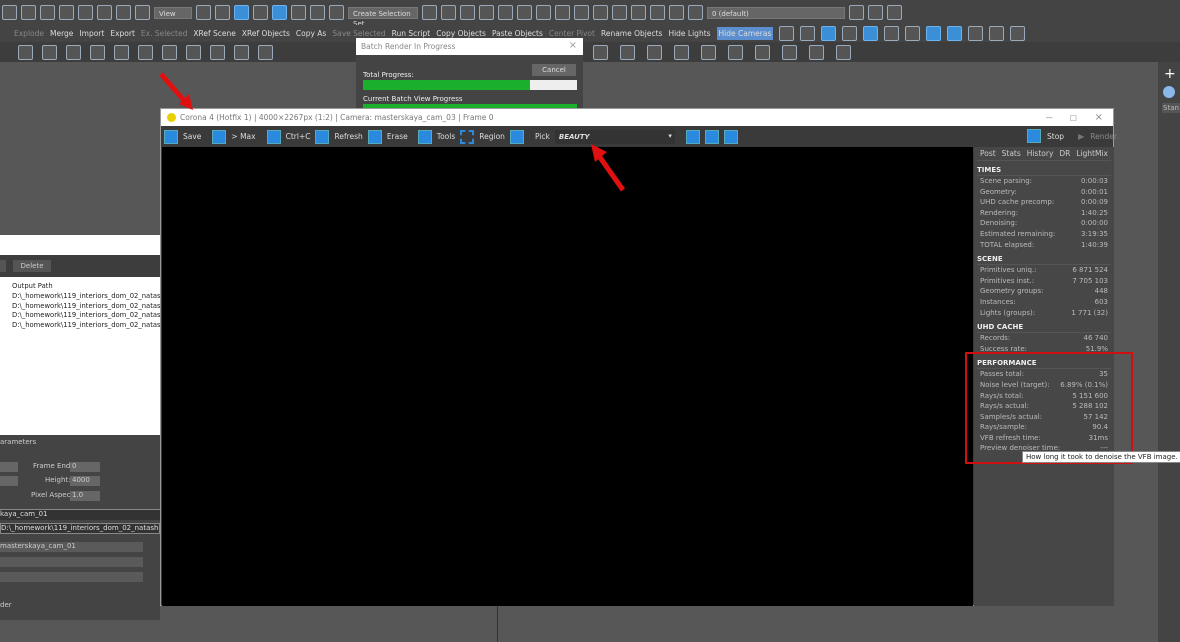 This screenshot has height=642, width=1180. What do you see at coordinates (397, 136) in the screenshot?
I see `erase-button: Erase` at bounding box center [397, 136].